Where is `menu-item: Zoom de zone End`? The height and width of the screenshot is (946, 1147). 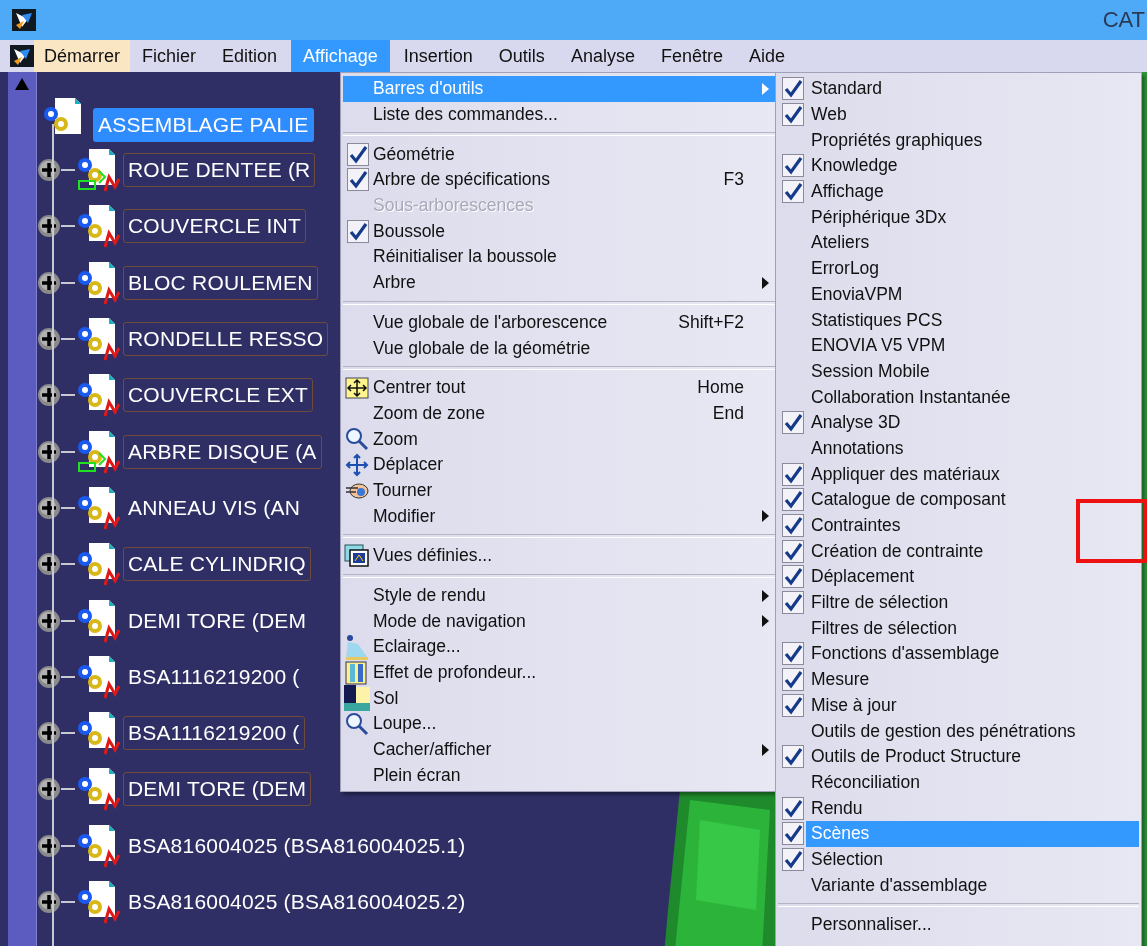
menu-item: Zoom de zone End is located at coordinates (560, 413).